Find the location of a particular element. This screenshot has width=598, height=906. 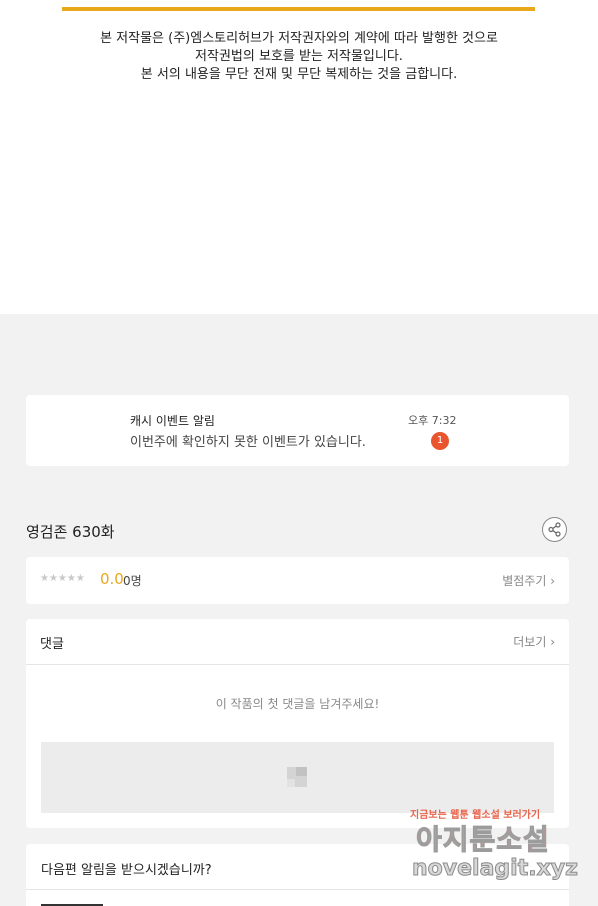

site-watermark: 지금보는 웹툰 웹소설 보러가기 아지툰소설 novelagit.xyz is located at coordinates (495, 846).